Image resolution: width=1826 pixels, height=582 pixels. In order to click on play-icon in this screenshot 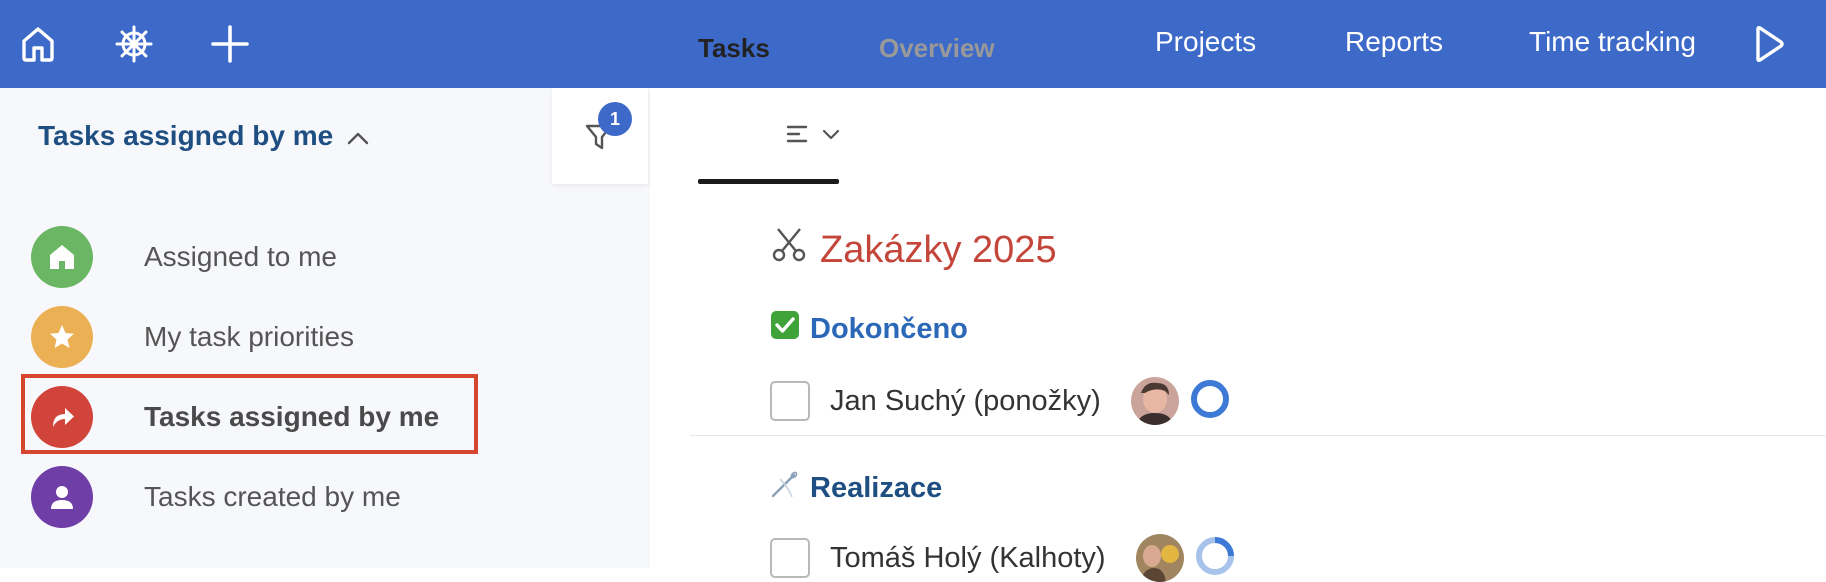, I will do `click(1768, 44)`.